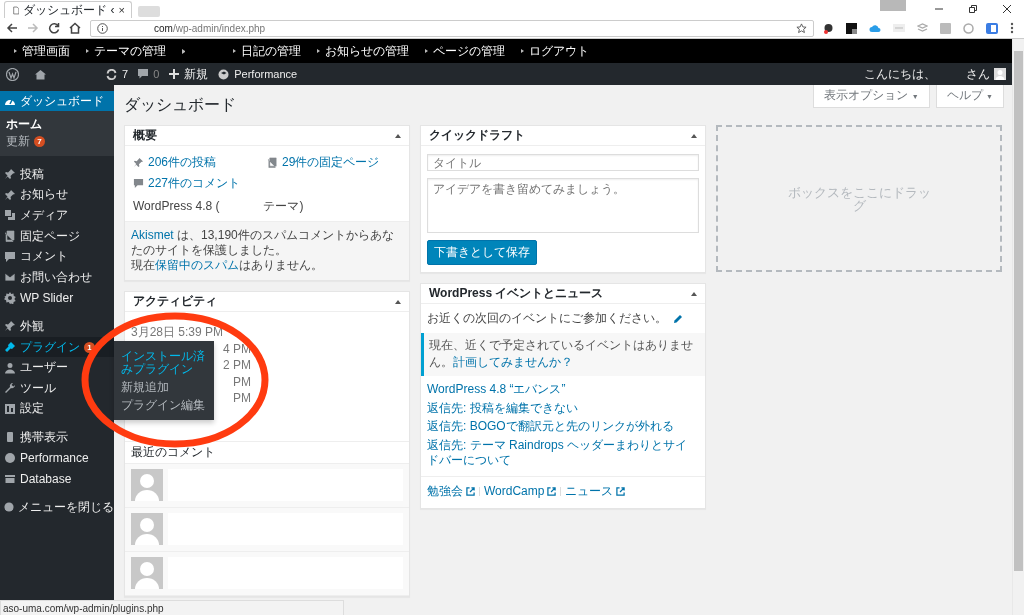 Image resolution: width=1024 pixels, height=615 pixels. I want to click on menu-item: Performance, so click(57, 458).